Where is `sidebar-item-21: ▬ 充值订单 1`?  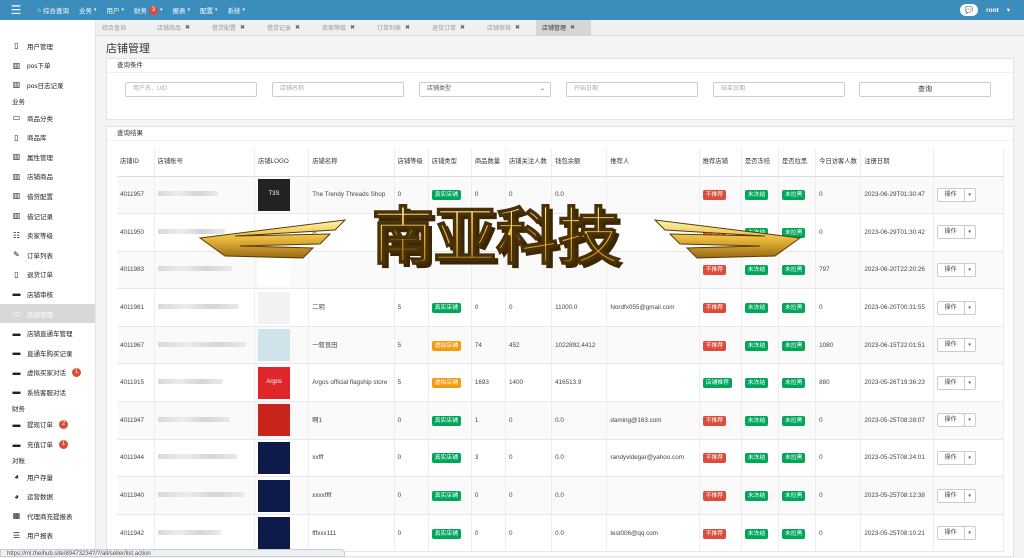 sidebar-item-21: ▬ 充值订单 1 is located at coordinates (47, 444).